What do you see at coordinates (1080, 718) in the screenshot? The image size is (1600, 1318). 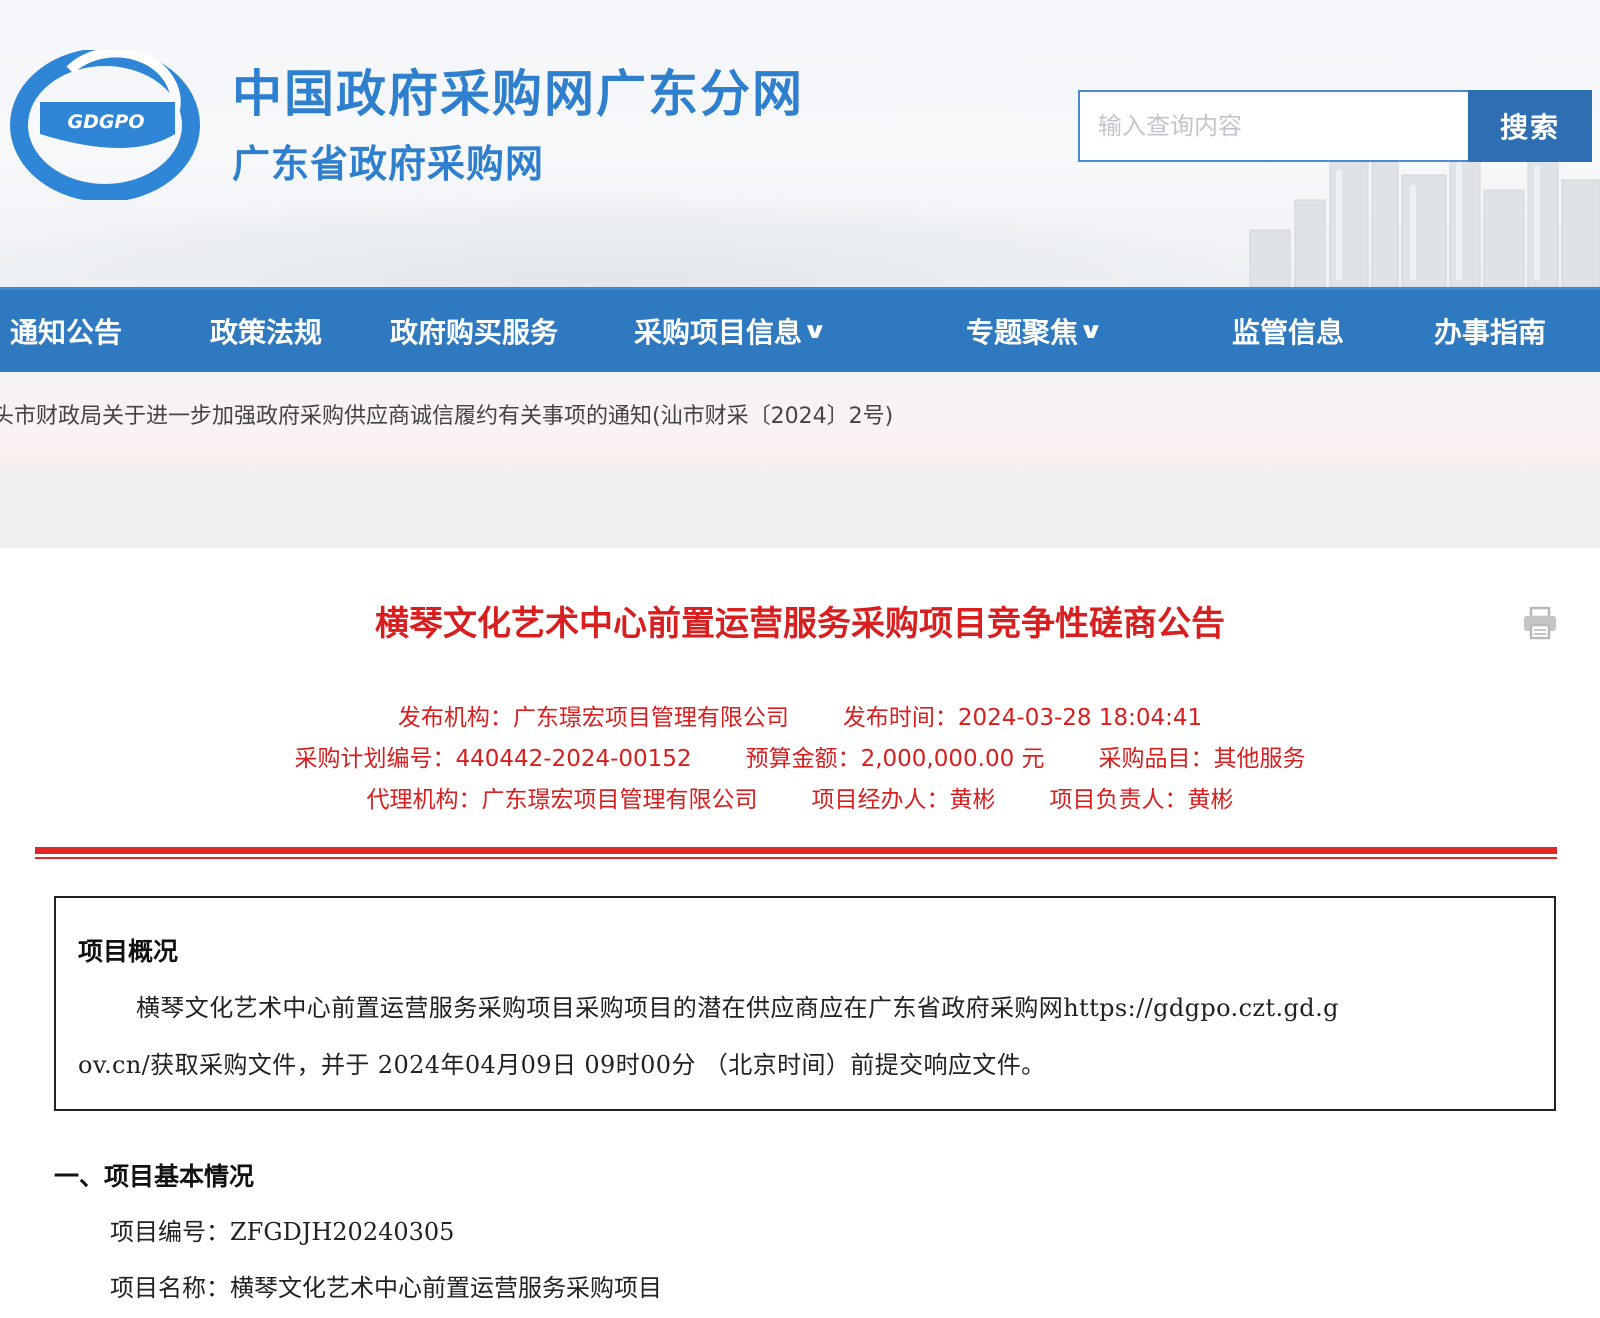 I see `publish-time-value: 2024-03-28 18:04:41` at bounding box center [1080, 718].